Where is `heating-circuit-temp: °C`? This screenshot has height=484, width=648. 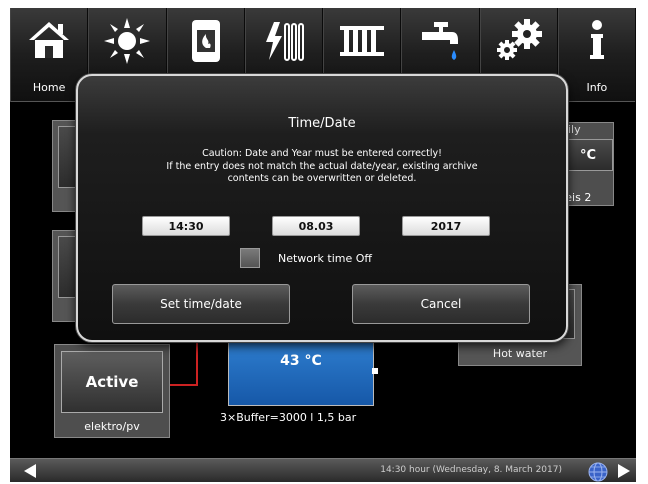
heating-circuit-temp: °C is located at coordinates (588, 155).